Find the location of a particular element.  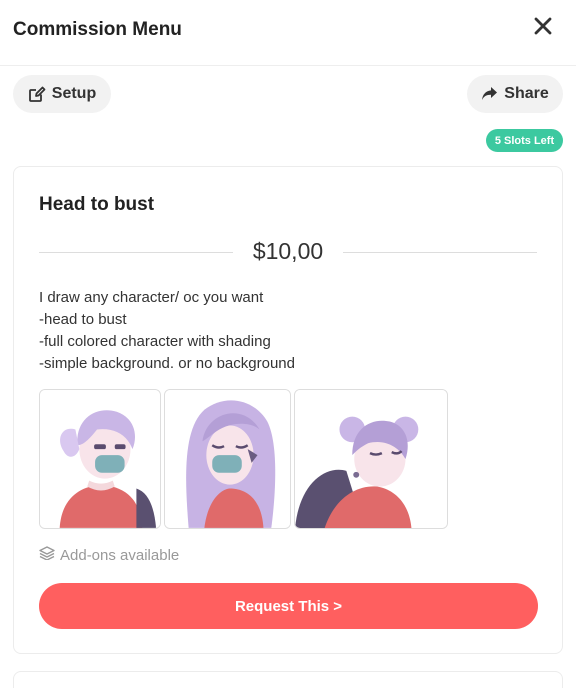

edit-icon is located at coordinates (37, 94).